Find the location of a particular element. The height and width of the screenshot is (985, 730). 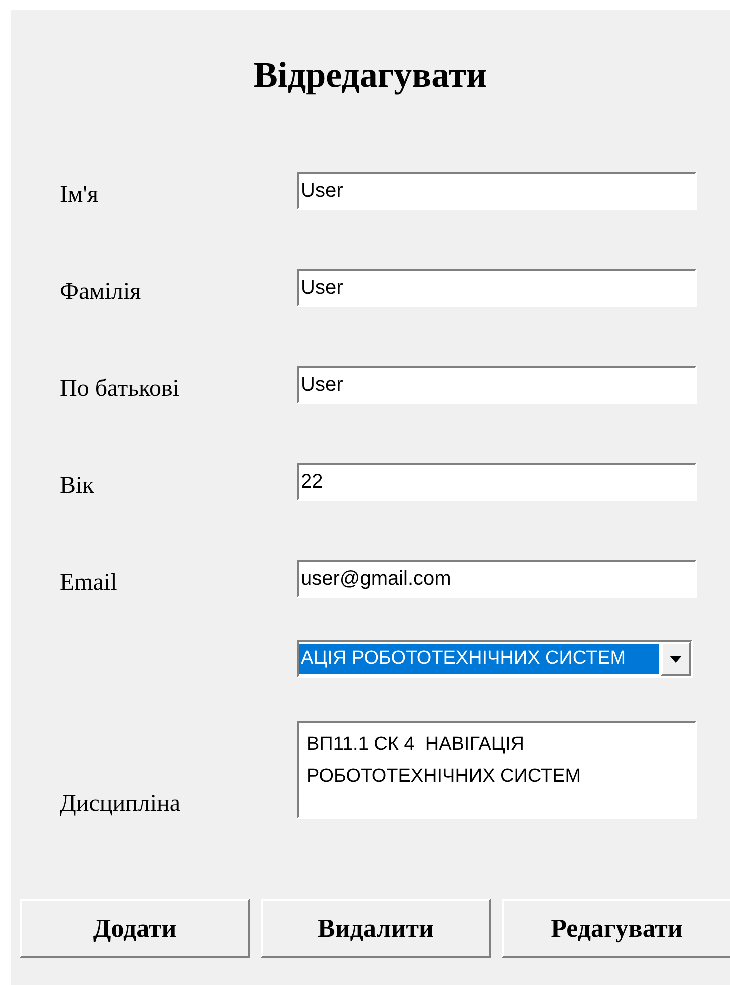

dropdown: АЦІЯ РОБОТОТЕХНІЧНИХ СИСТЕМ is located at coordinates (495, 659).